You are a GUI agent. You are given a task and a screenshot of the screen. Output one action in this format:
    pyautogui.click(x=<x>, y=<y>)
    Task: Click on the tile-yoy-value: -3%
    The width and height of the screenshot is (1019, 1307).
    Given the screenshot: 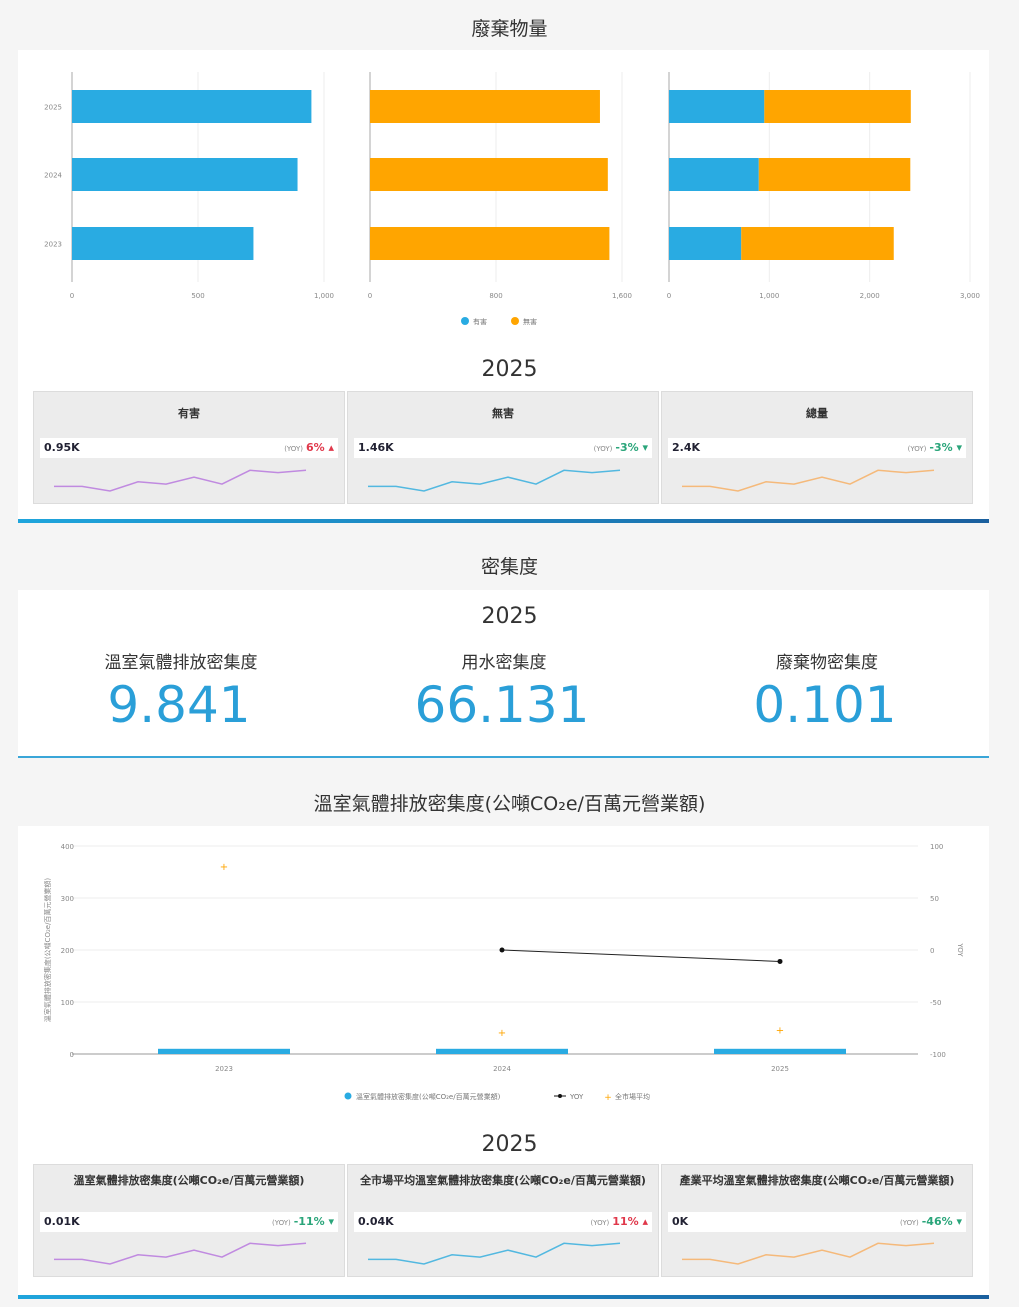 What is the action you would take?
    pyautogui.click(x=941, y=447)
    